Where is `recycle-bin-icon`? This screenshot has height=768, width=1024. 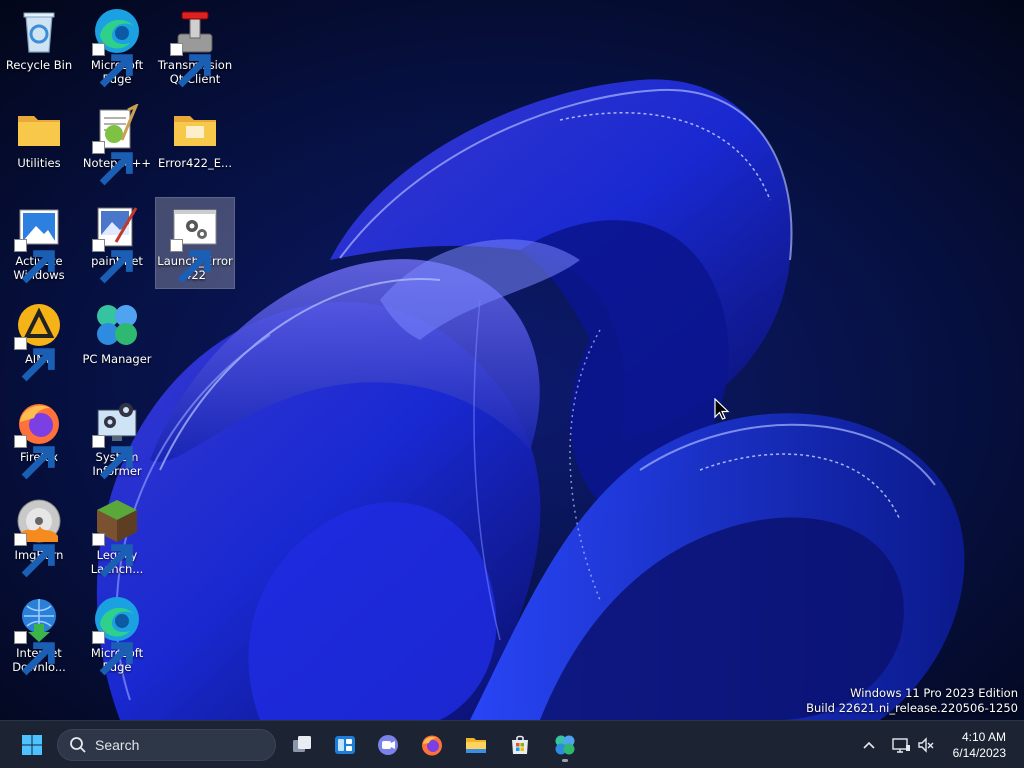 recycle-bin-icon is located at coordinates (39, 31).